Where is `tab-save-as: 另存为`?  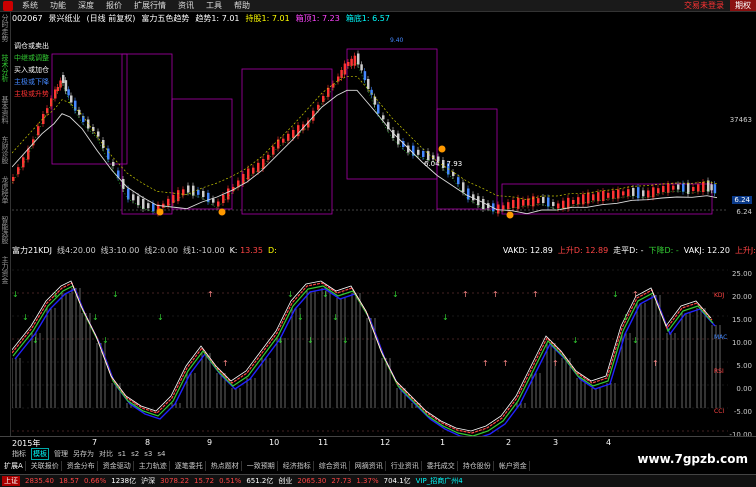
tab-save-as: 另存为 is located at coordinates (83, 454).